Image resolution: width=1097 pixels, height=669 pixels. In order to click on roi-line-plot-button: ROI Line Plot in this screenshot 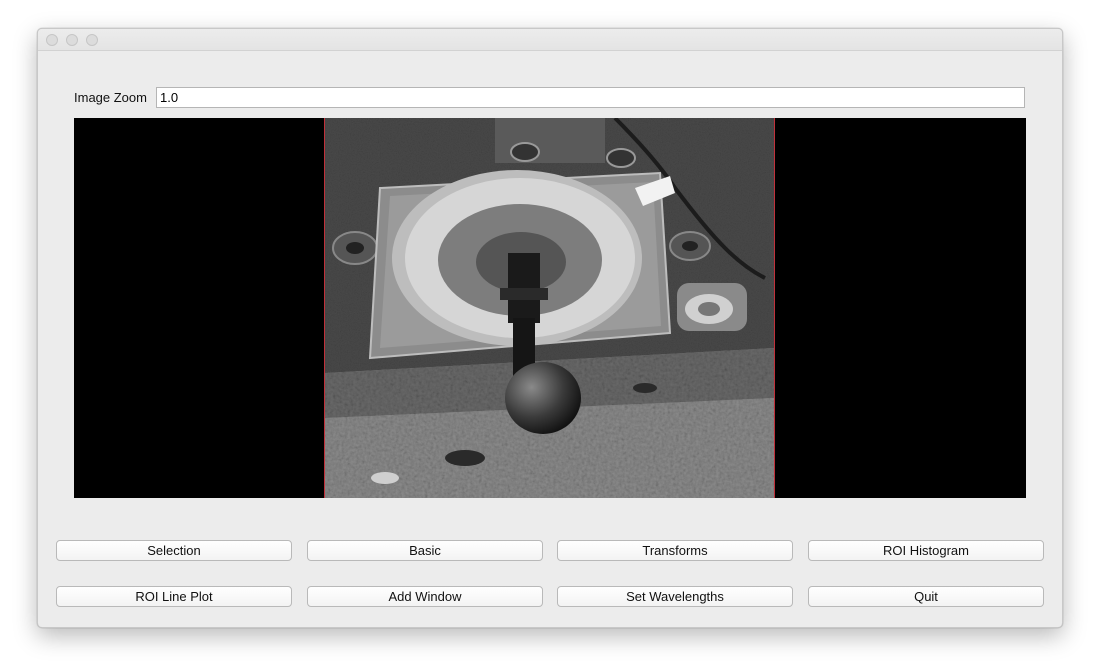, I will do `click(174, 596)`.